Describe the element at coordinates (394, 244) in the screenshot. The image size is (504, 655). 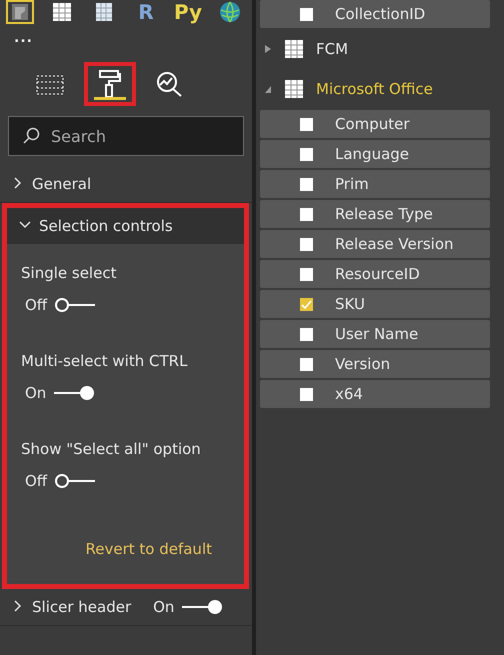
I see `field-name: Release Version` at that location.